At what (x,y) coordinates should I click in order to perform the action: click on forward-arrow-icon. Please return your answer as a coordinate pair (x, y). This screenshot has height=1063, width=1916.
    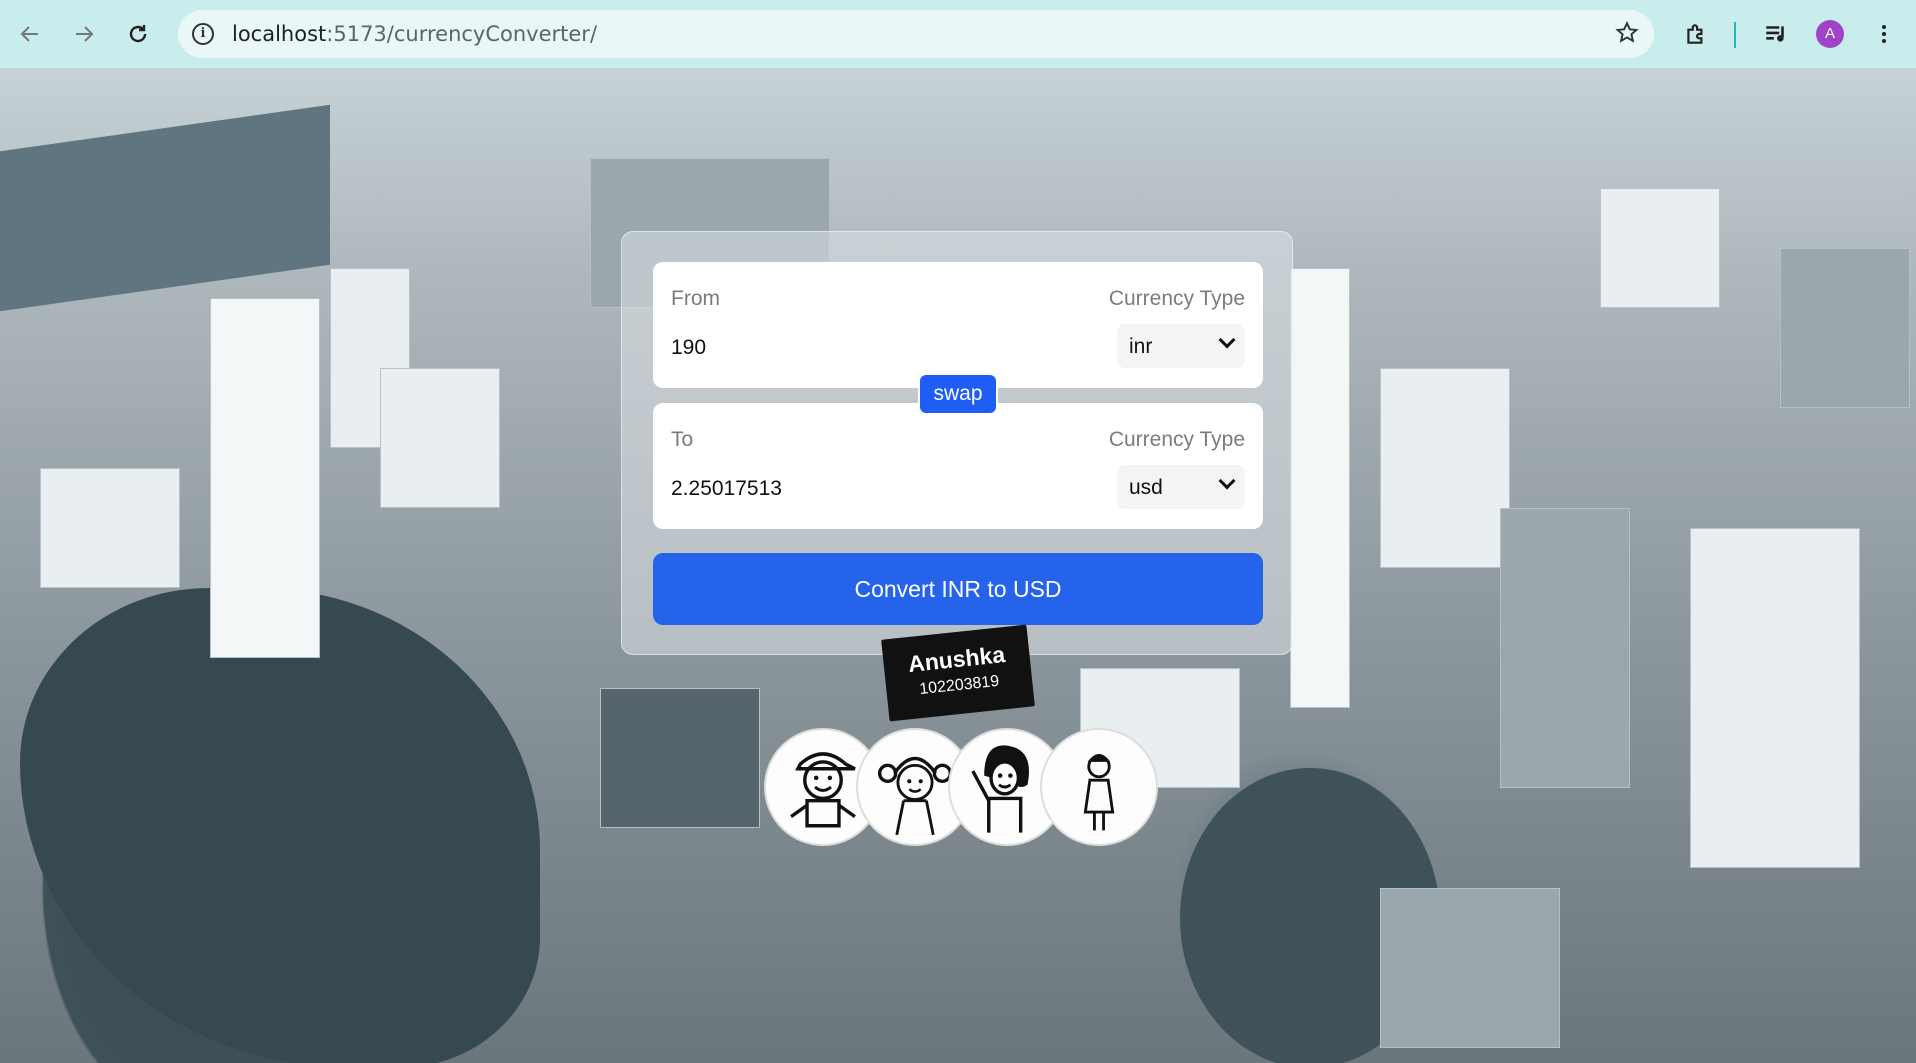
    Looking at the image, I should click on (84, 34).